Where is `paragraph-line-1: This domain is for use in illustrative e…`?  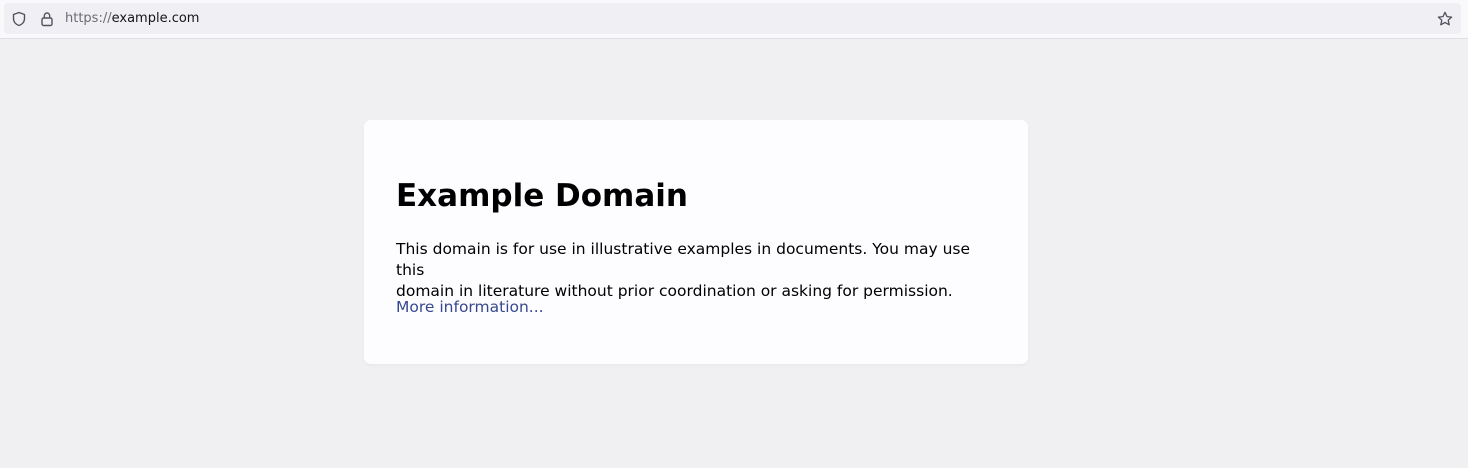 paragraph-line-1: This domain is for use in illustrative e… is located at coordinates (683, 259).